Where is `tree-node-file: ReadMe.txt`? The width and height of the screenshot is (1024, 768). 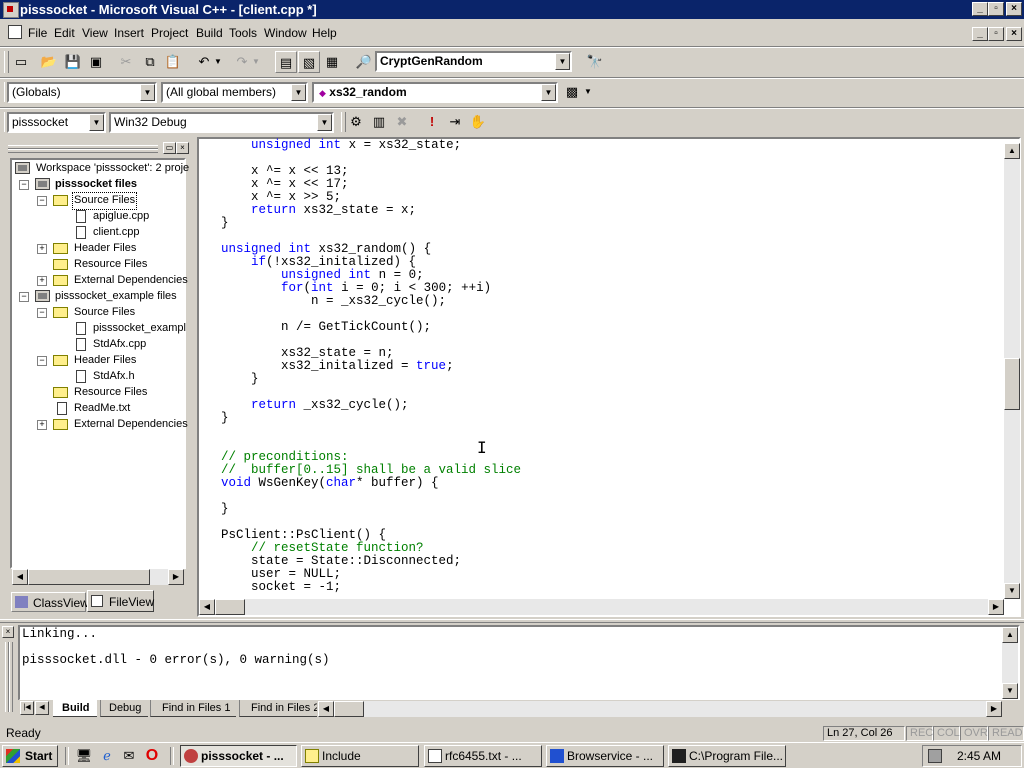 tree-node-file: ReadMe.txt is located at coordinates (102, 408).